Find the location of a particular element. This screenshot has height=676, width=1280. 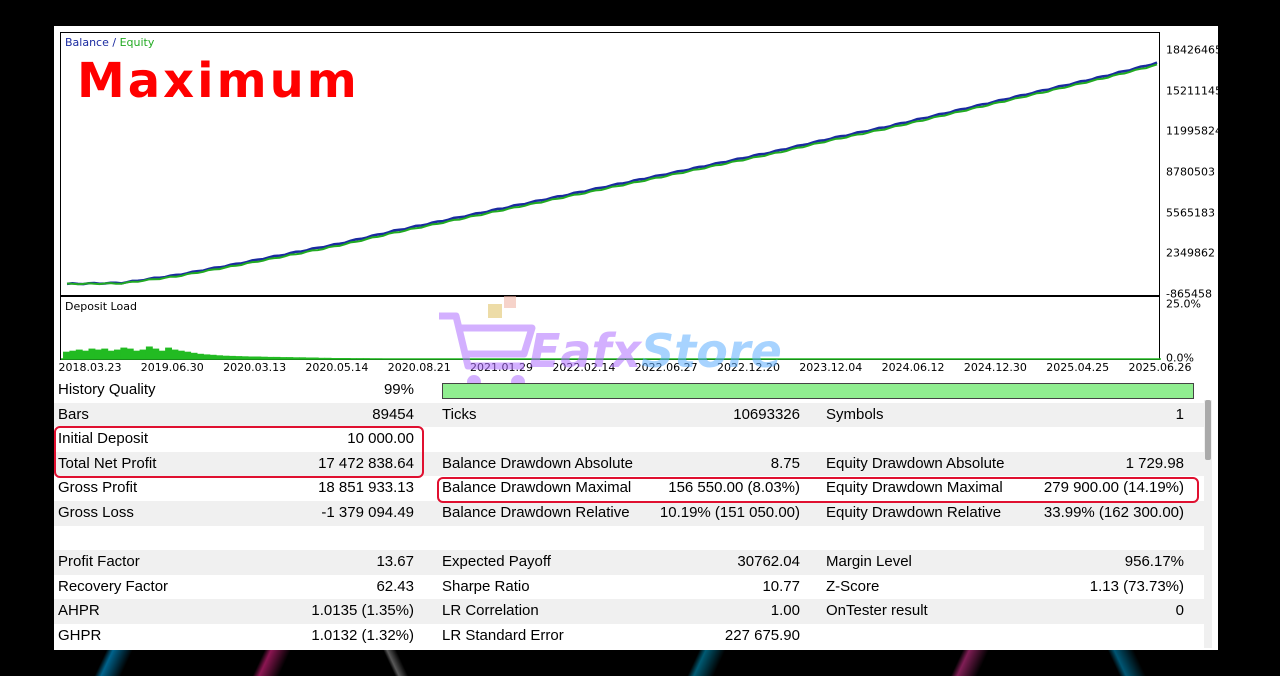

stat-value: 1.00 is located at coordinates (785, 611).